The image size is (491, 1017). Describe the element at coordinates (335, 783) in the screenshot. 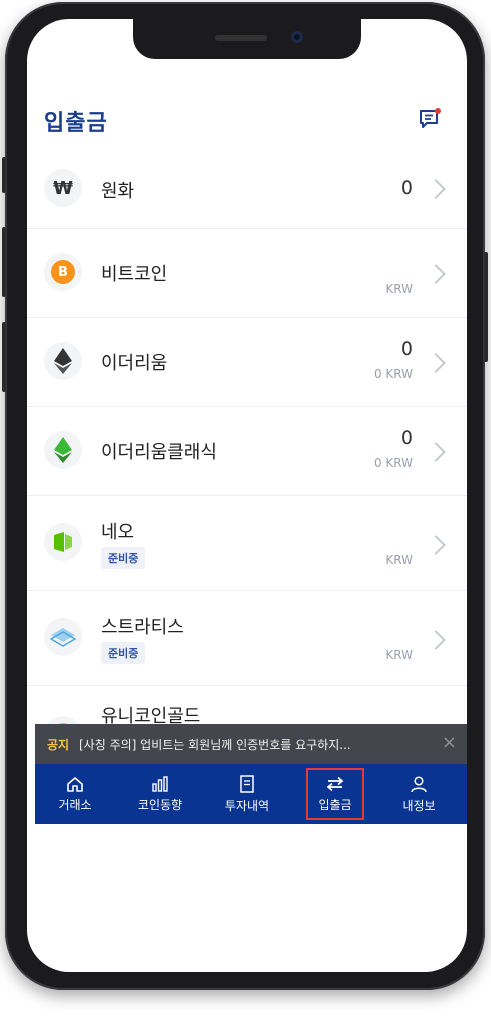

I see `transfer-arrows-icon` at that location.